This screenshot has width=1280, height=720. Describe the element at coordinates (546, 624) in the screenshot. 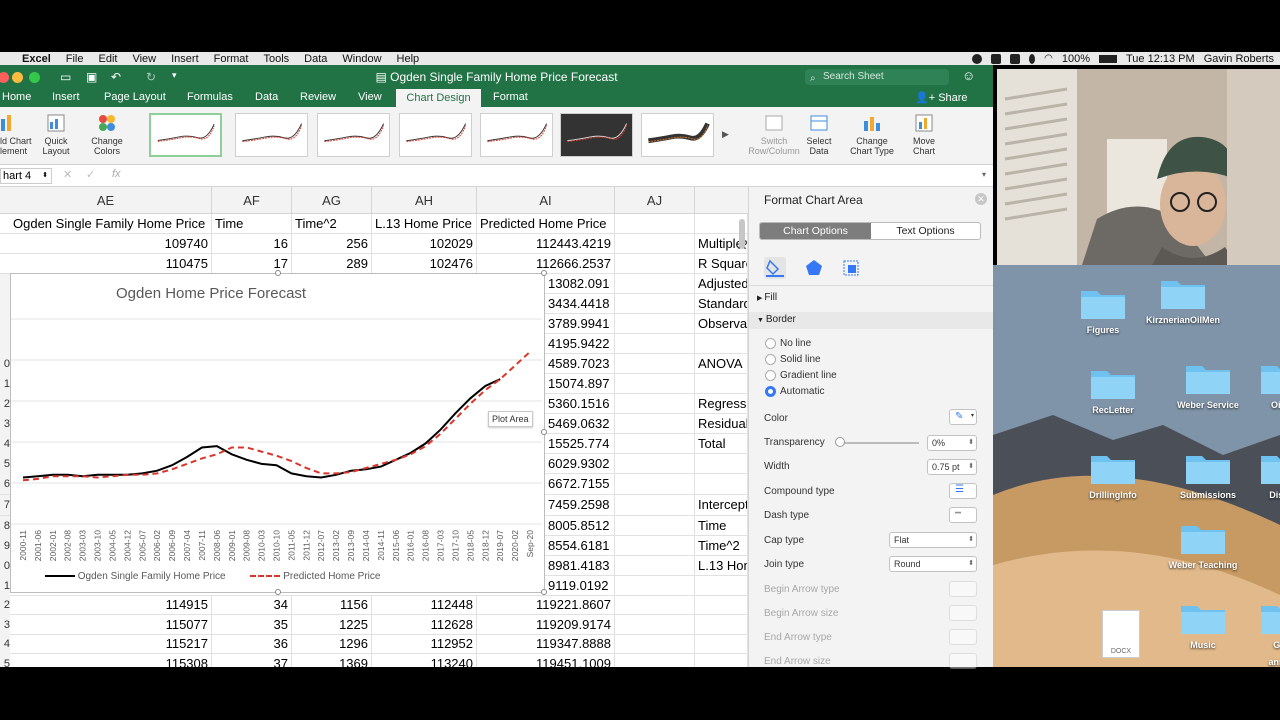

I see `cell: 119209.9174` at that location.